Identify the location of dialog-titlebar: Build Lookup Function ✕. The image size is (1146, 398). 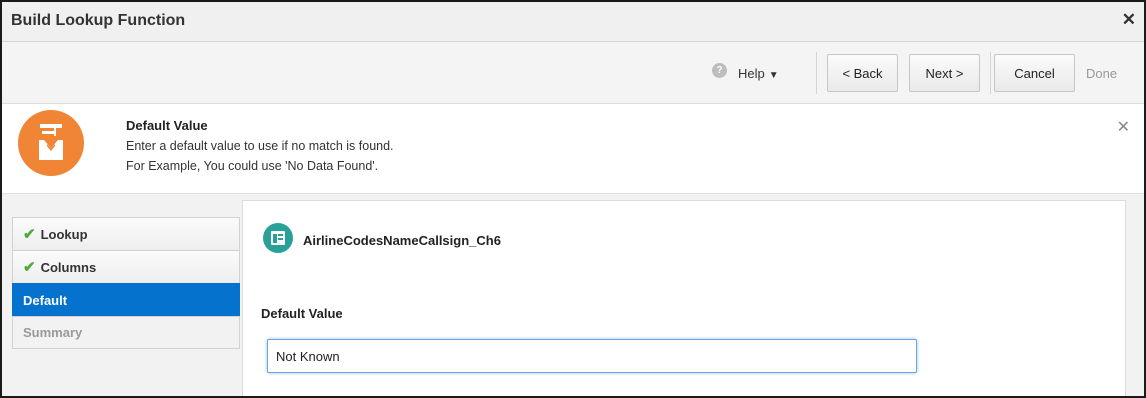
(573, 22).